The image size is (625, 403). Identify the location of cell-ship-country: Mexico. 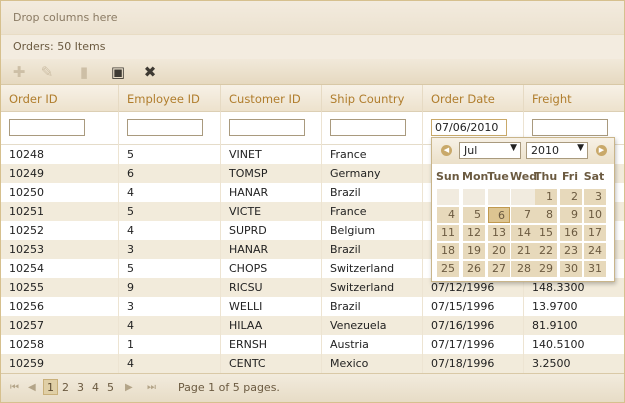
(371, 363).